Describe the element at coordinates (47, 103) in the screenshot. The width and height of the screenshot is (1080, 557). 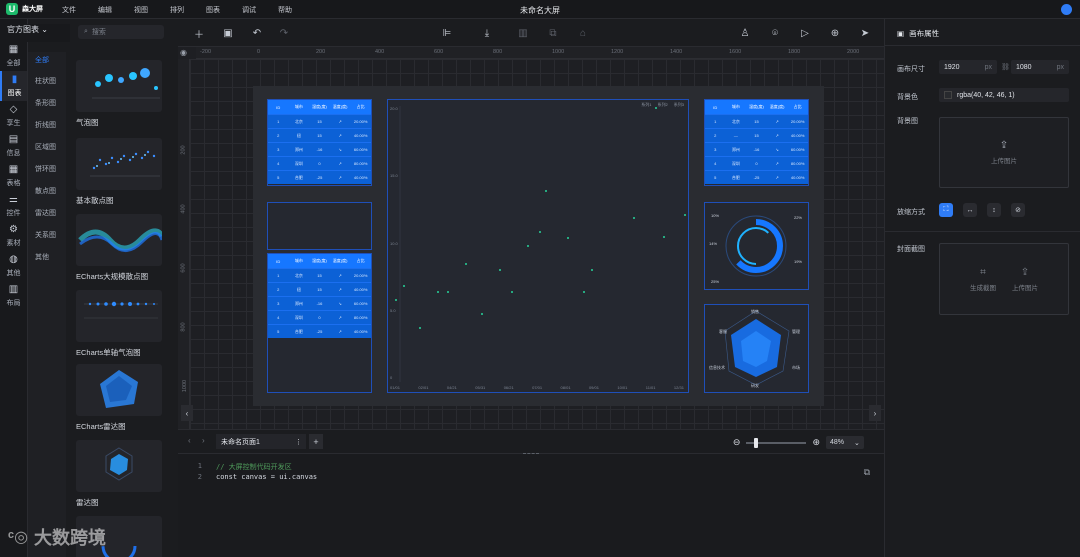
I see `subcat-horizontal-bar: 条形图` at that location.